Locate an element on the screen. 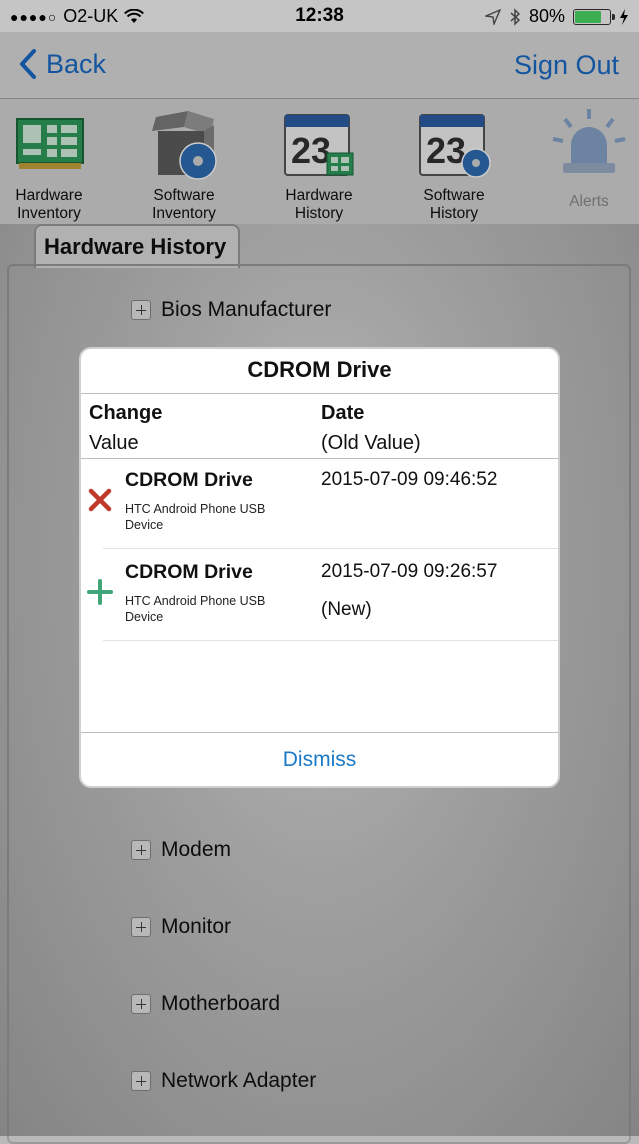 This screenshot has height=1144, width=639. back-button: Back is located at coordinates (62, 64).